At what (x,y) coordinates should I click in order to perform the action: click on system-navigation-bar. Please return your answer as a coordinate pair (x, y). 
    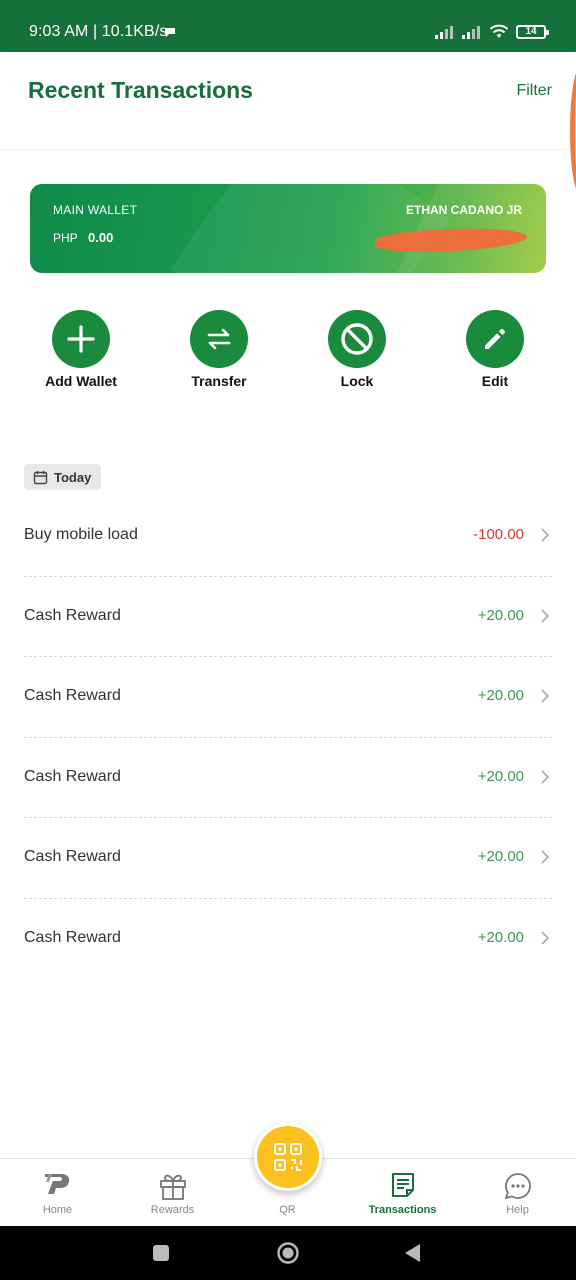
    Looking at the image, I should click on (288, 1253).